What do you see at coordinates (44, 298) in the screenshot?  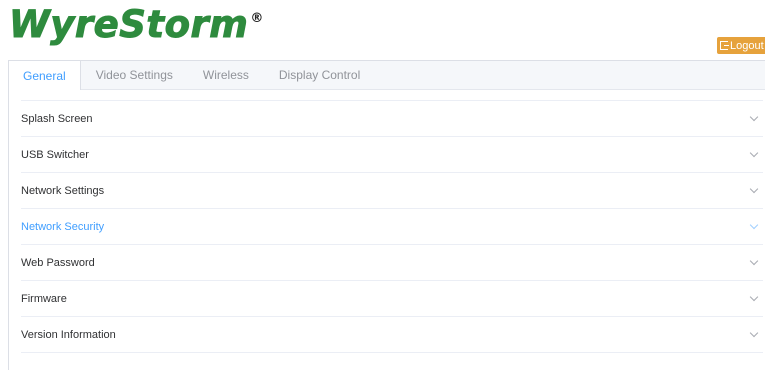 I see `section-label: Firmware` at bounding box center [44, 298].